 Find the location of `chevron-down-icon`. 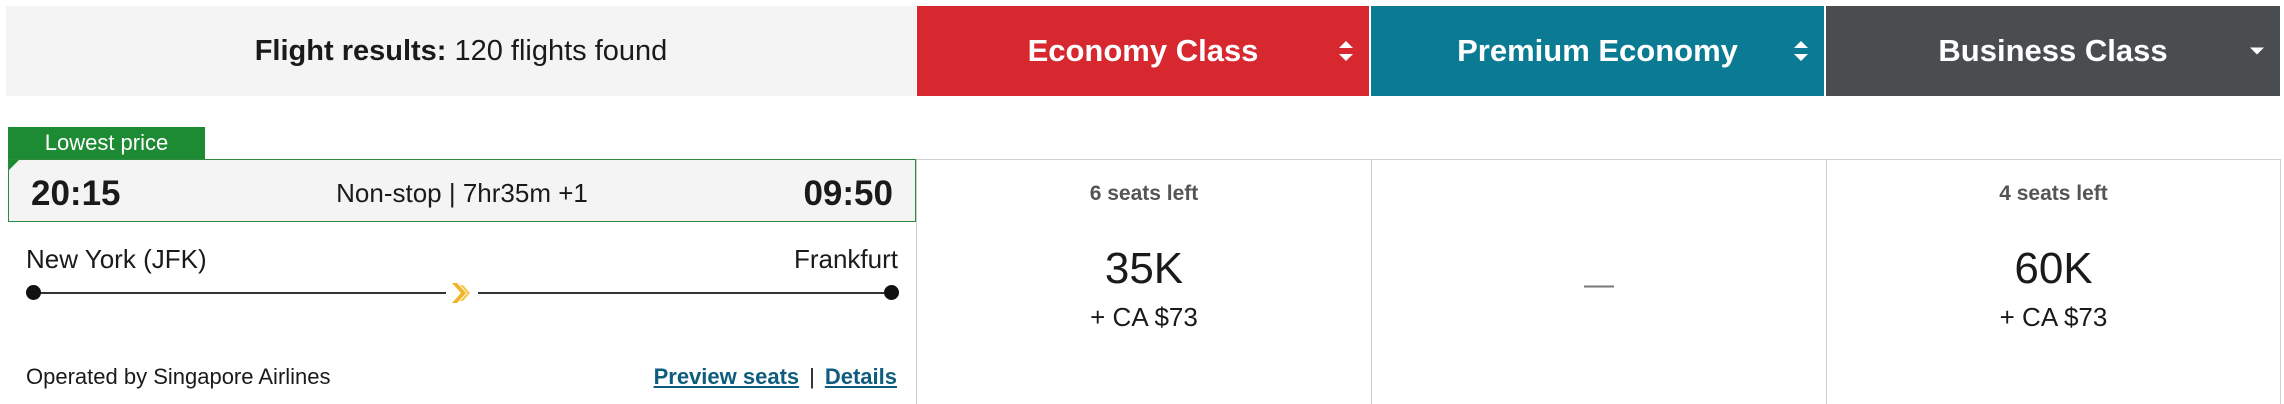

chevron-down-icon is located at coordinates (2257, 51).